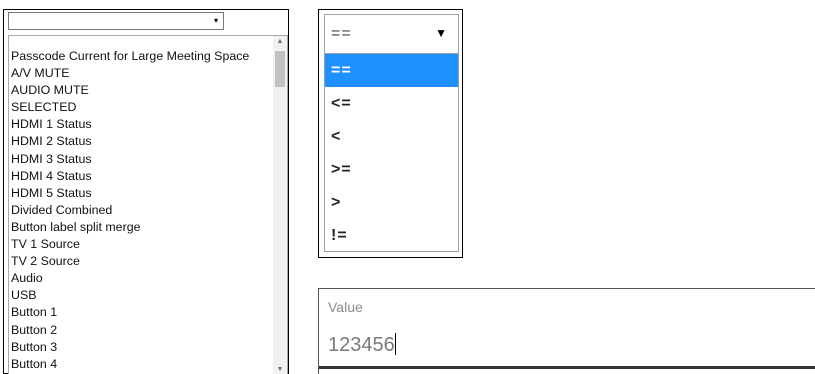 Image resolution: width=815 pixels, height=374 pixels. I want to click on operator-option: >=, so click(391, 169).